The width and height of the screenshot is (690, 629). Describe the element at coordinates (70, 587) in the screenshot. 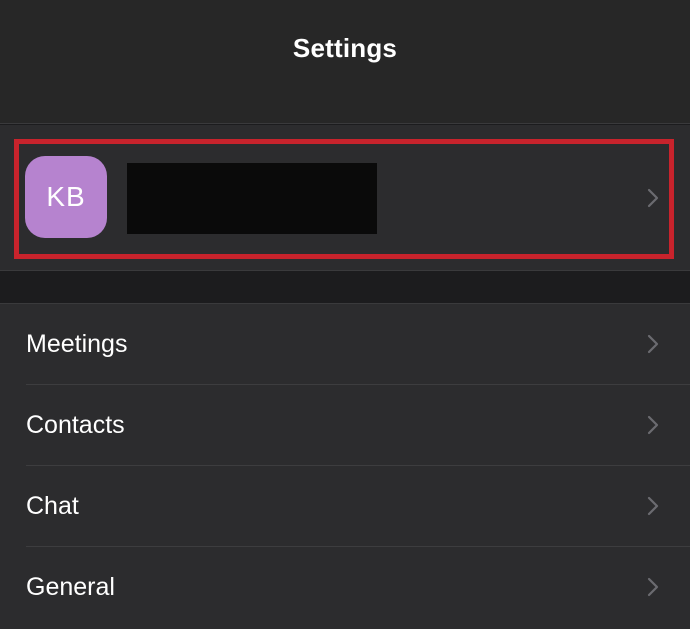

I see `menu-item-label: General` at that location.